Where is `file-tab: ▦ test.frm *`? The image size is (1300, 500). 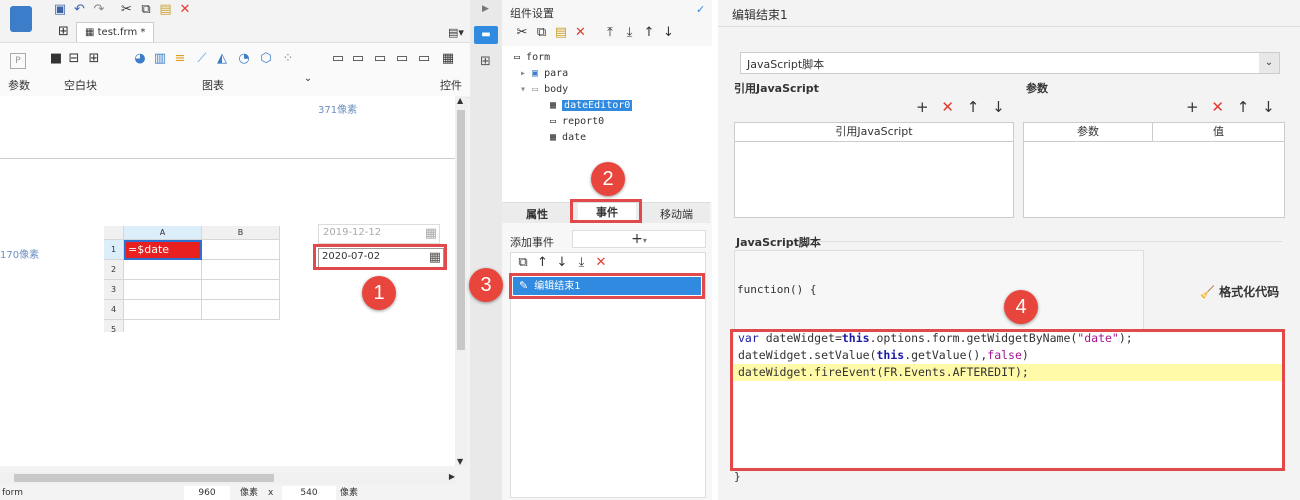 file-tab: ▦ test.frm * is located at coordinates (115, 32).